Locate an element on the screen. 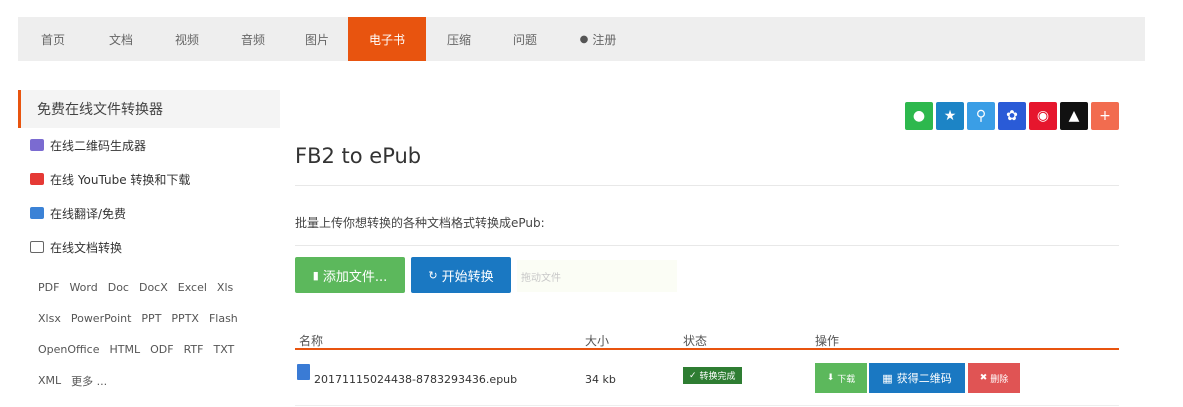 This screenshot has width=1183, height=407. header-rule is located at coordinates (707, 349).